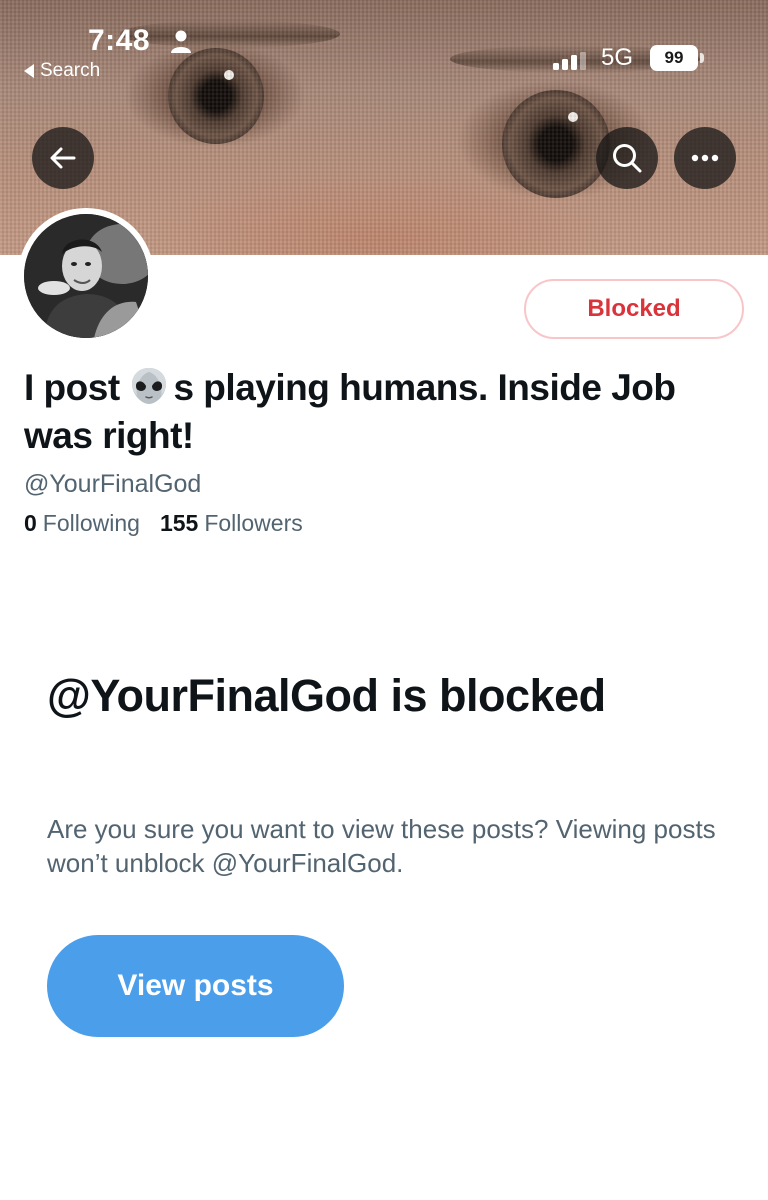  I want to click on more-options-button, so click(705, 158).